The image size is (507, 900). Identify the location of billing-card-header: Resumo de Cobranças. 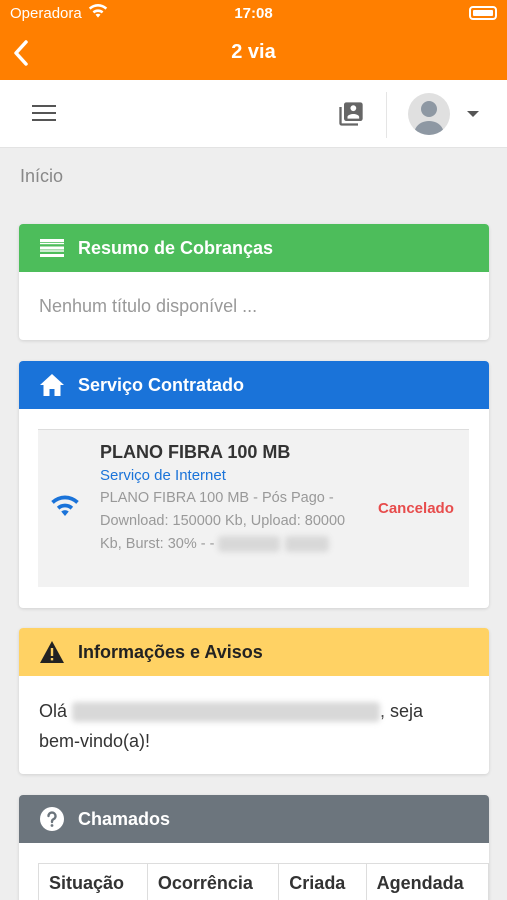
(254, 248).